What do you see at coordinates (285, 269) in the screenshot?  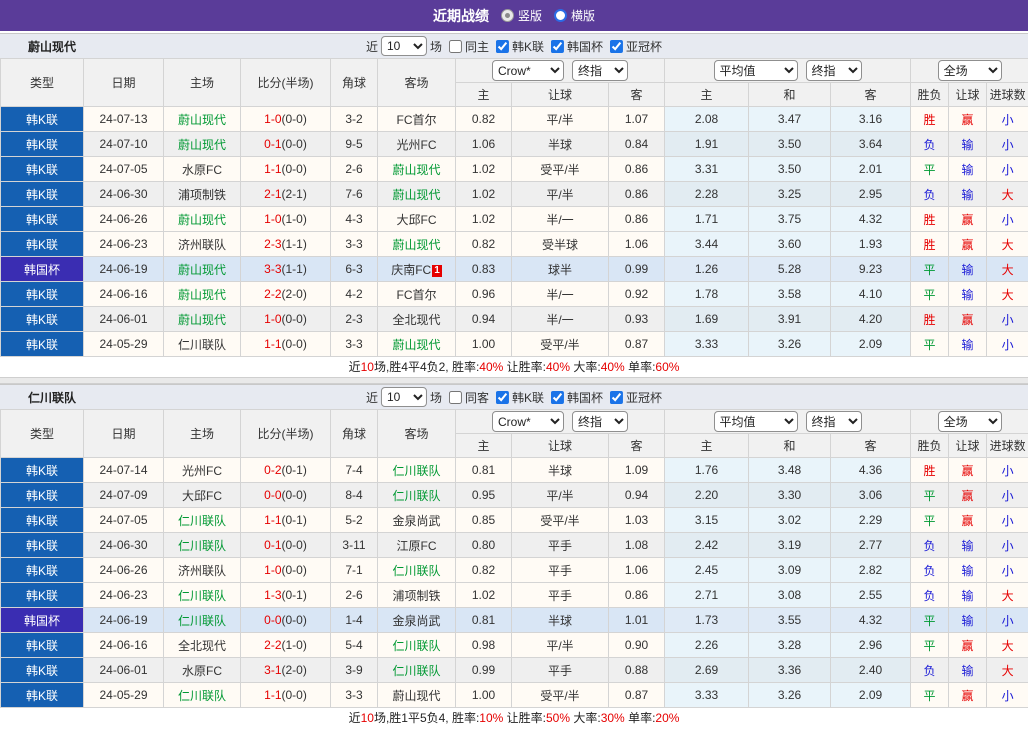 I see `score-cell: 3-3(1-1)` at bounding box center [285, 269].